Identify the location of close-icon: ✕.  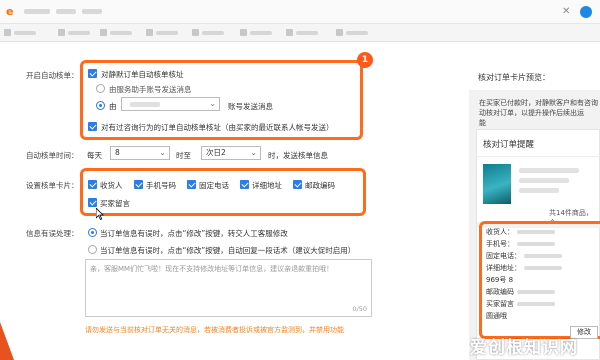
(568, 12).